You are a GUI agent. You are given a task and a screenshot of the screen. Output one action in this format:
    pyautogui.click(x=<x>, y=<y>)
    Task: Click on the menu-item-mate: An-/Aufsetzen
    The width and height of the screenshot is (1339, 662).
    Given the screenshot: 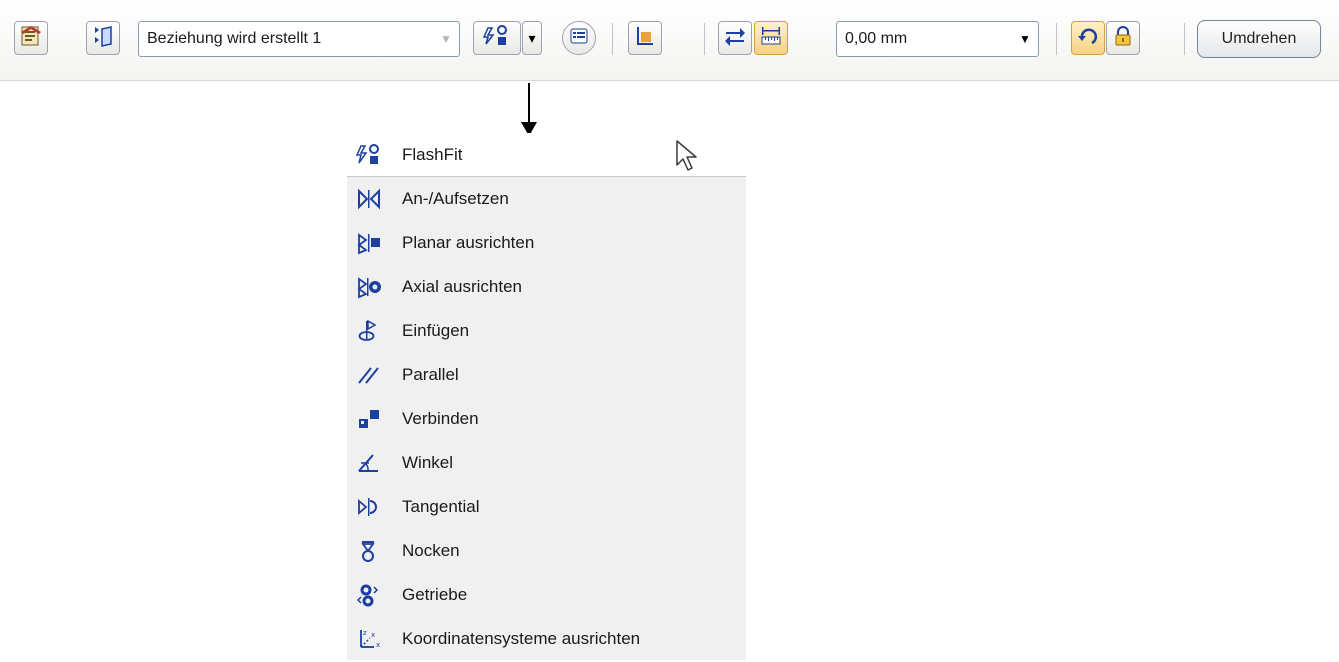 What is the action you would take?
    pyautogui.click(x=546, y=199)
    